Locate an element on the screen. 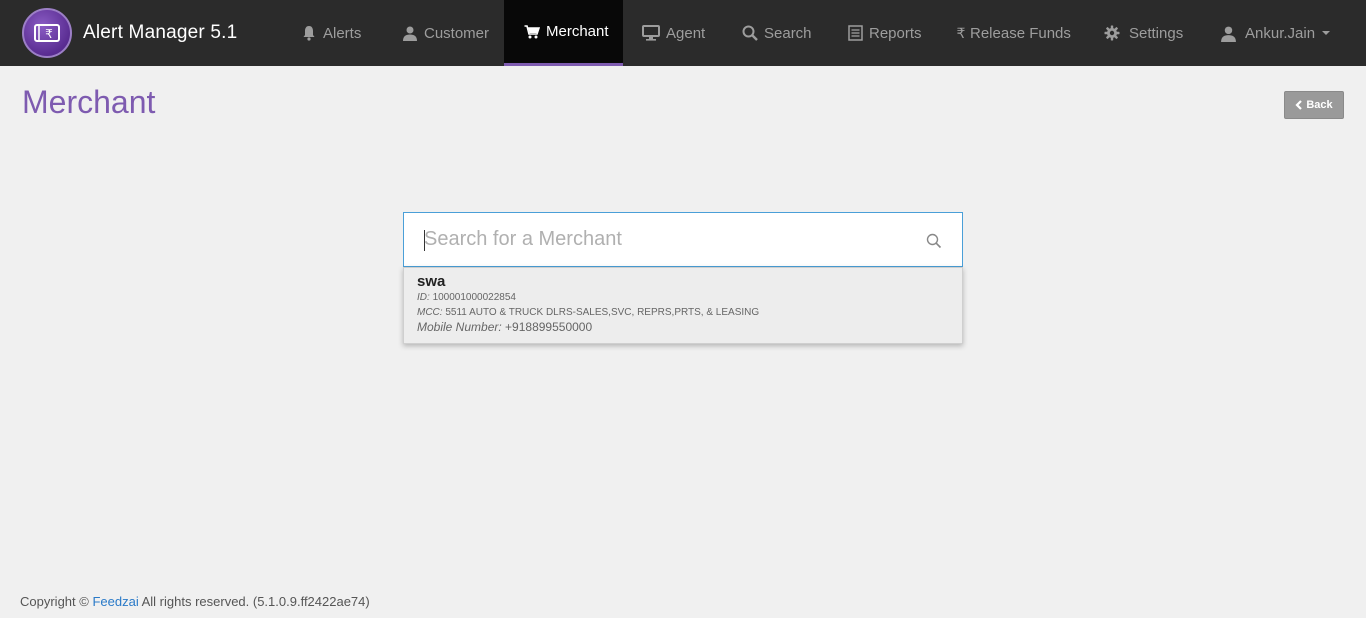 The height and width of the screenshot is (618, 1366). nav-release-funds: ₹ Release Funds is located at coordinates (1013, 33).